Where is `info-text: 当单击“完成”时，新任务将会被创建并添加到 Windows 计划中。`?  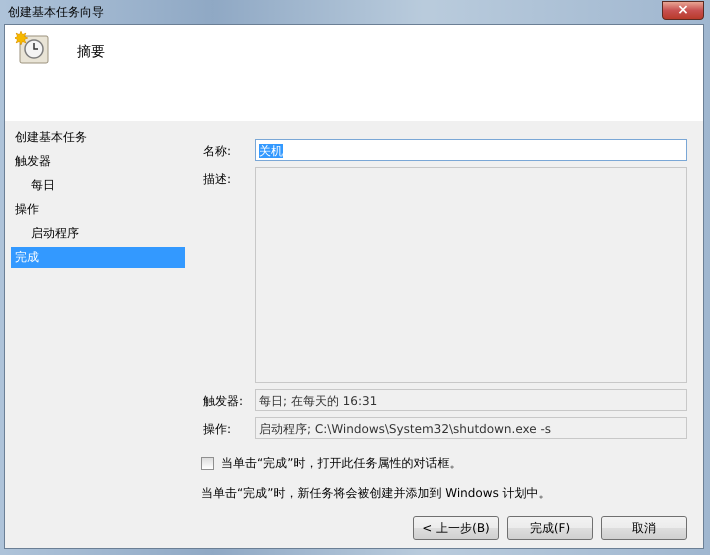 info-text: 当单击“完成”时，新任务将会被创建并添加到 Windows 计划中。 is located at coordinates (376, 493).